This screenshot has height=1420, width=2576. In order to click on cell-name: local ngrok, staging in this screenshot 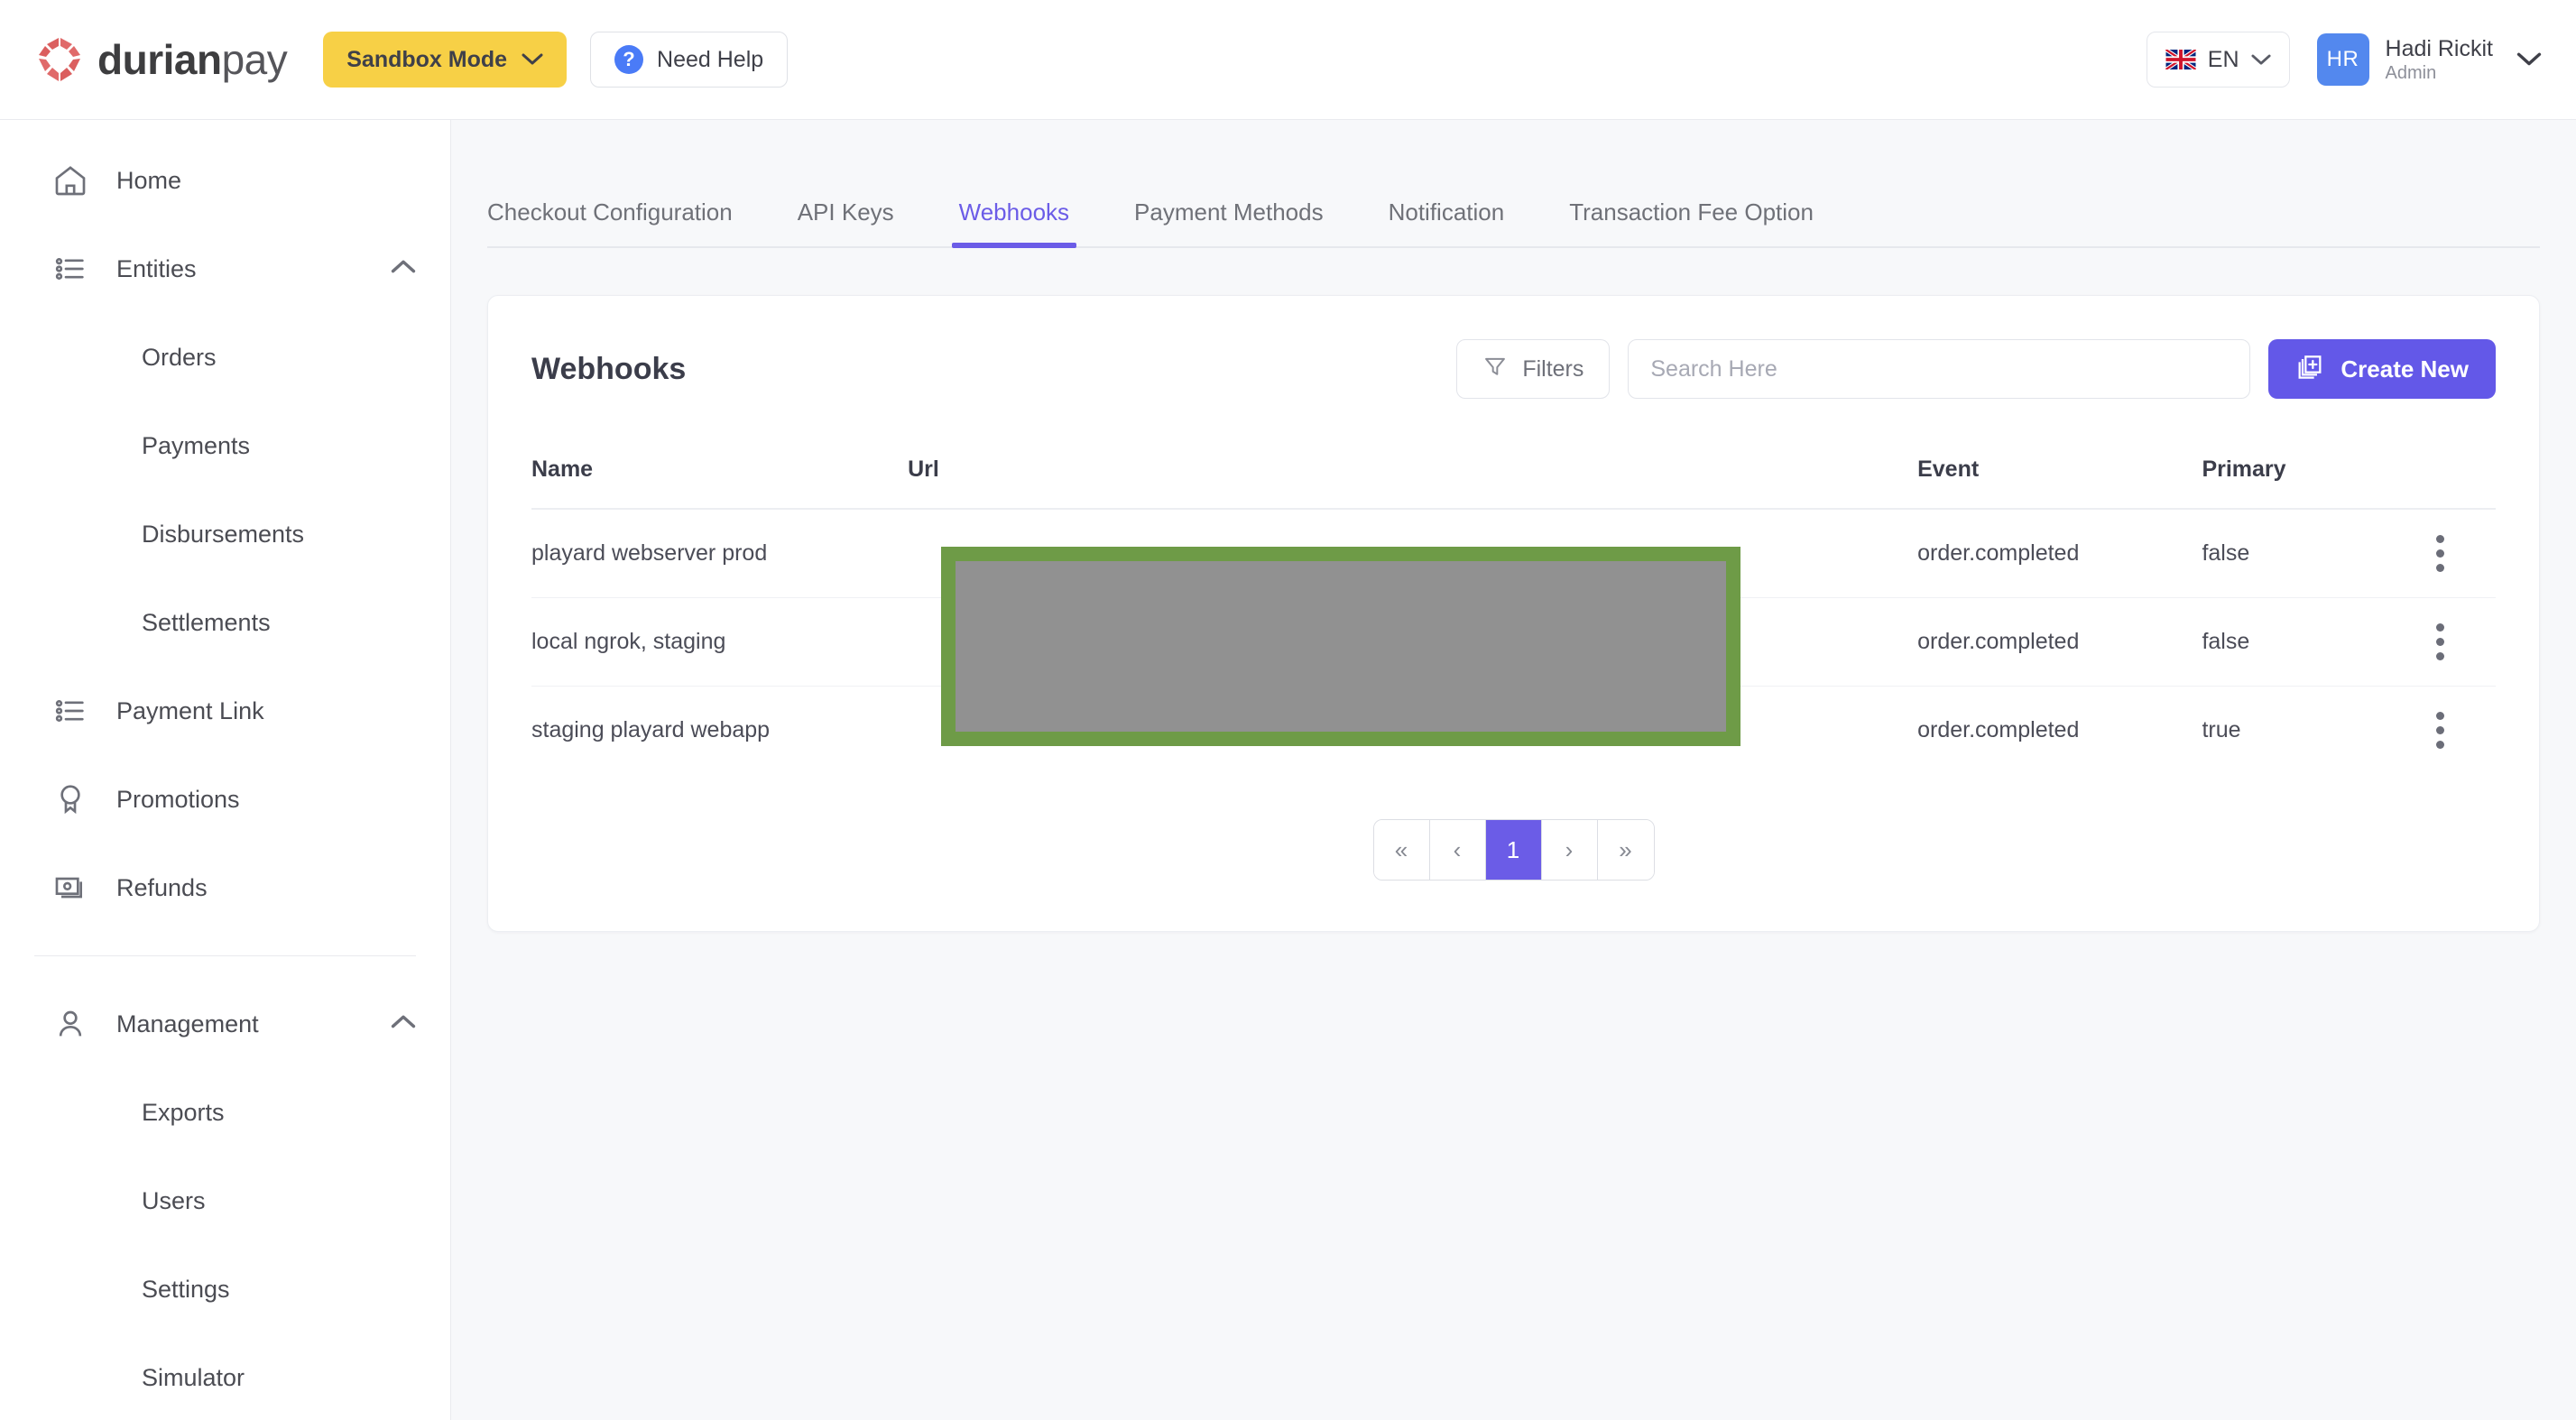, I will do `click(720, 642)`.